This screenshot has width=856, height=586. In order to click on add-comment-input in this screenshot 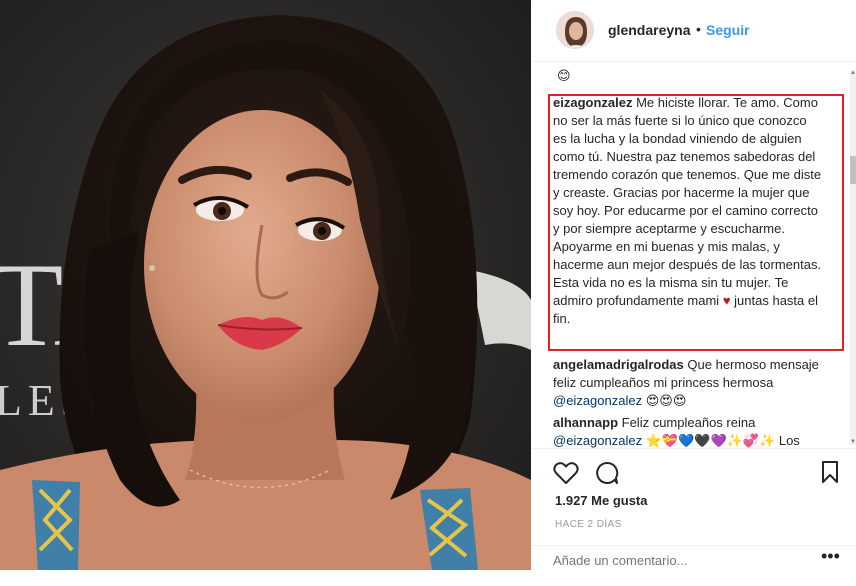, I will do `click(673, 560)`.